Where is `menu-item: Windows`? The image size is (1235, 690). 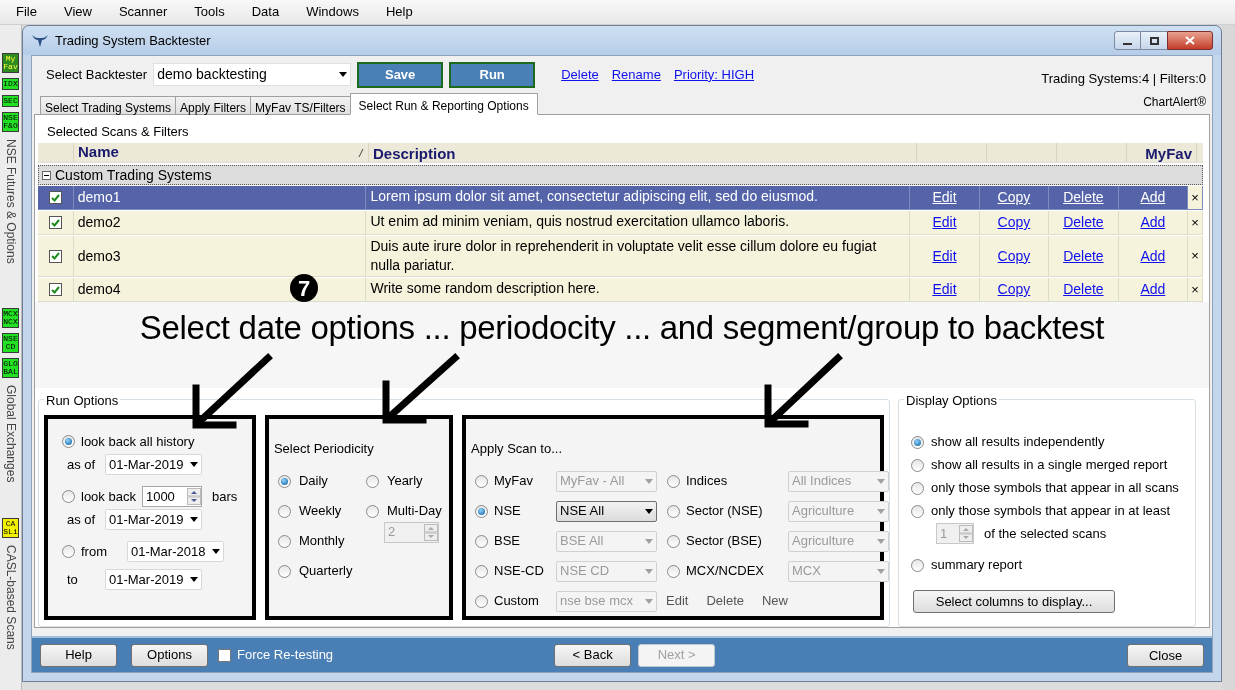
menu-item: Windows is located at coordinates (332, 12).